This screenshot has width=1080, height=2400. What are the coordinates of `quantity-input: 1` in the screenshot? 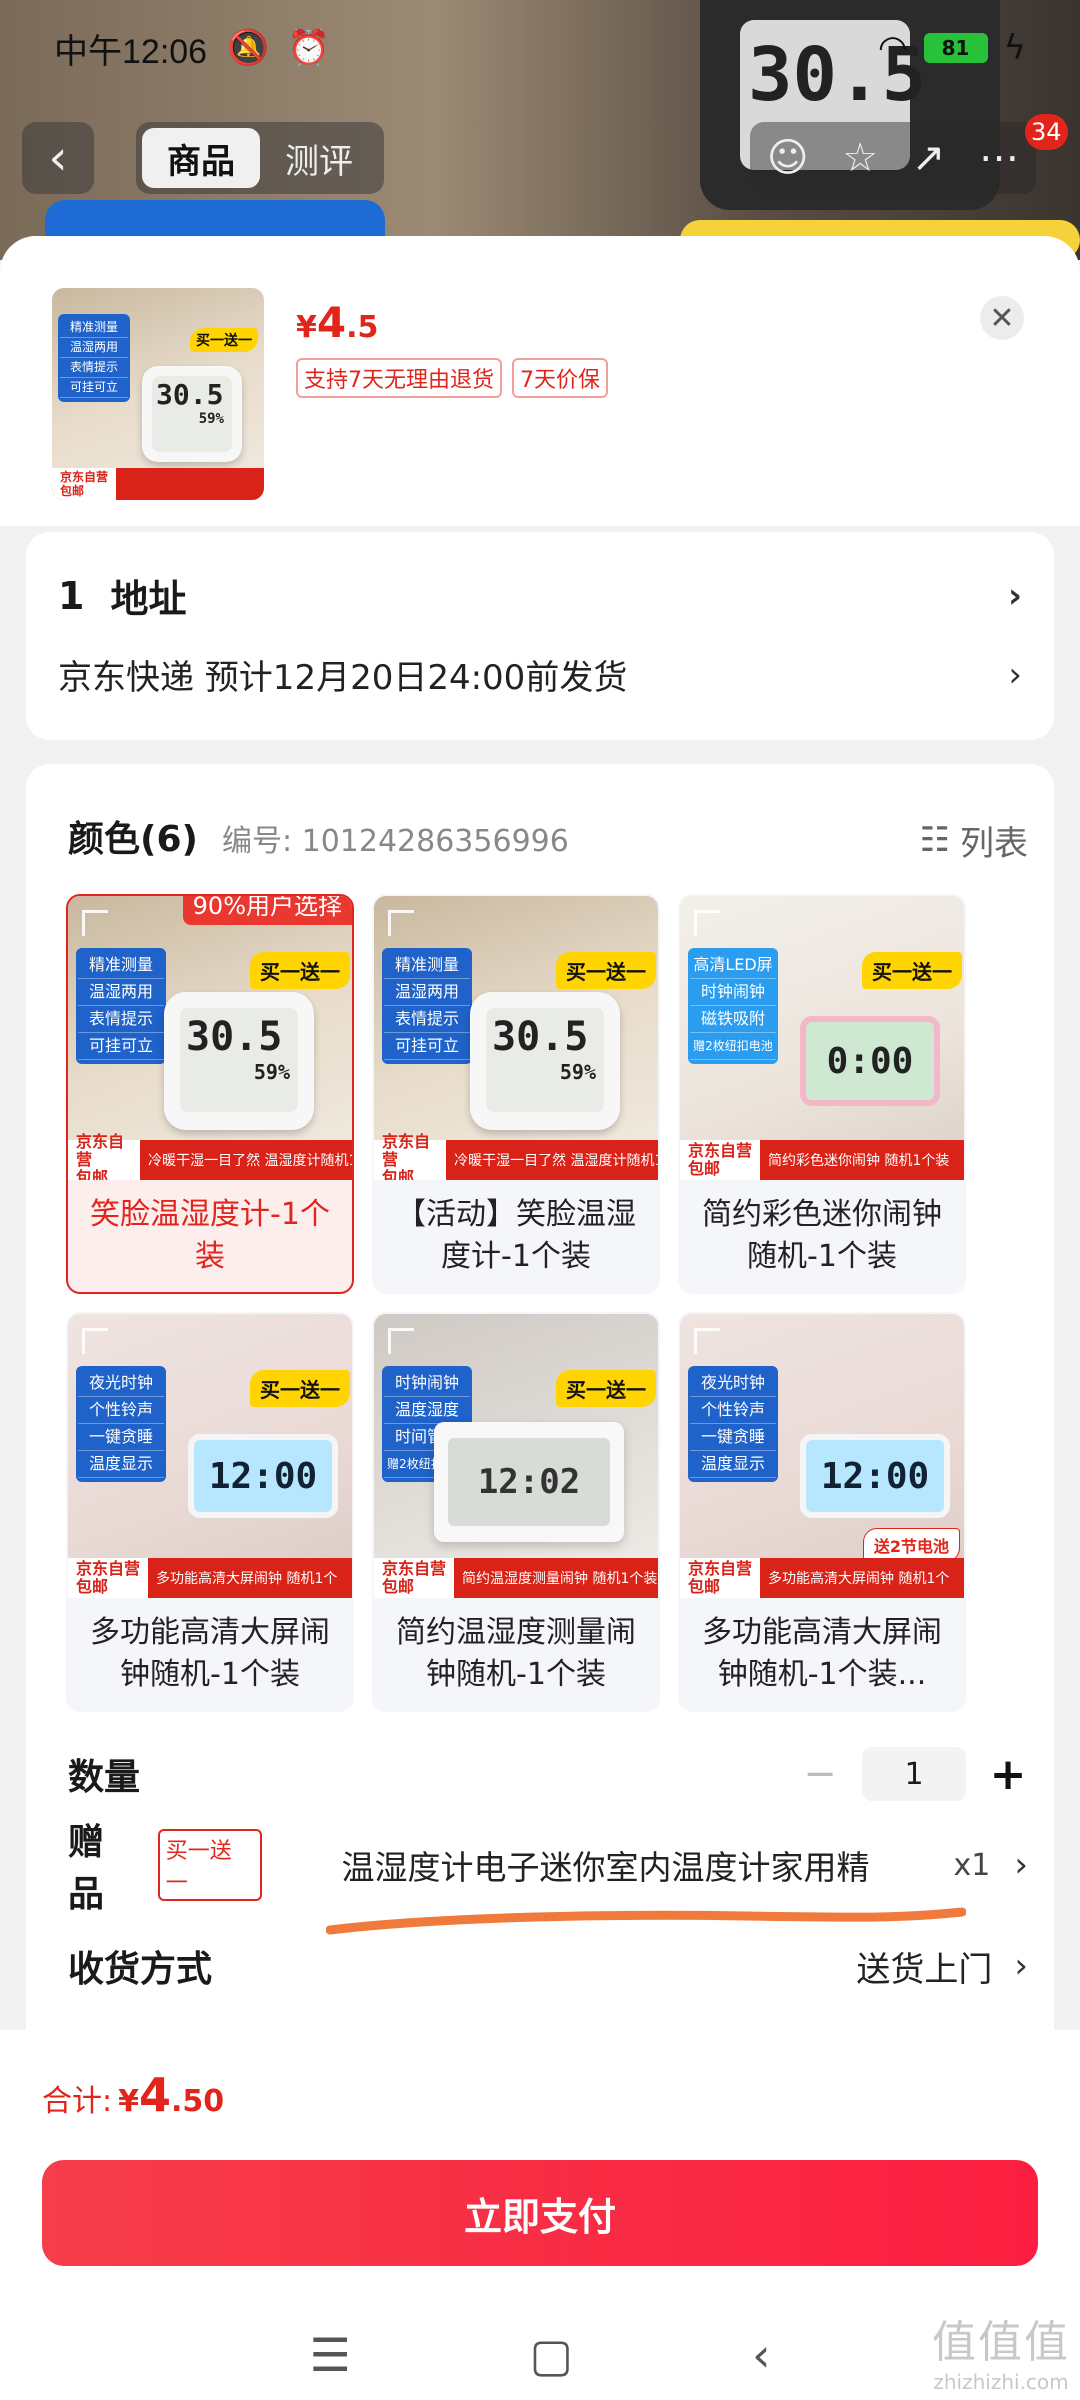 It's located at (914, 1774).